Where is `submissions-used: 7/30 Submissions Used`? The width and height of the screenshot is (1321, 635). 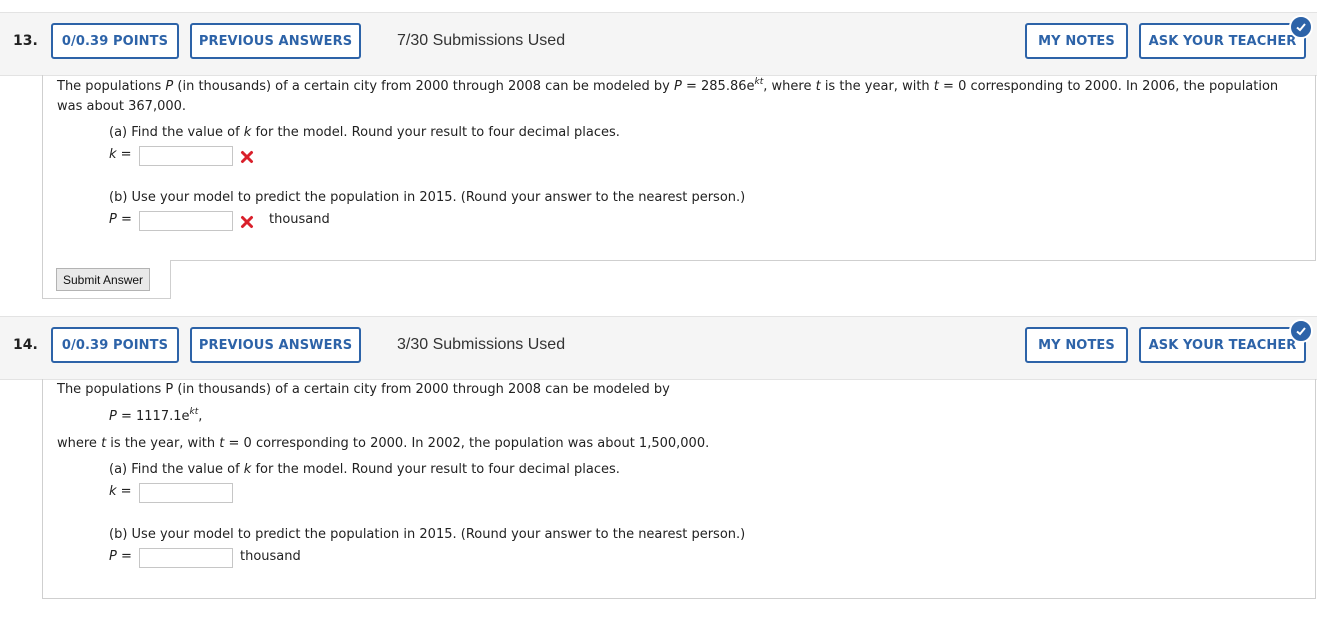 submissions-used: 7/30 Submissions Used is located at coordinates (481, 40).